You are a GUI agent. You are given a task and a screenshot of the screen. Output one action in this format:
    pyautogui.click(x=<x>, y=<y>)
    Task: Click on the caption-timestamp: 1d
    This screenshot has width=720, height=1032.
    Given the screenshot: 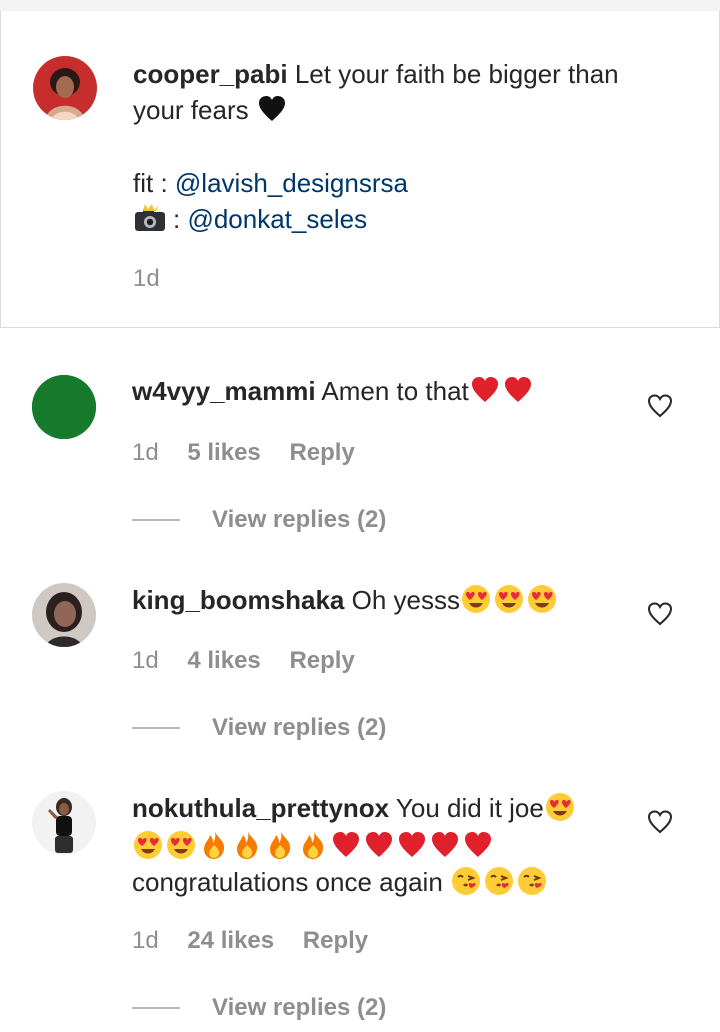 What is the action you would take?
    pyautogui.click(x=146, y=278)
    